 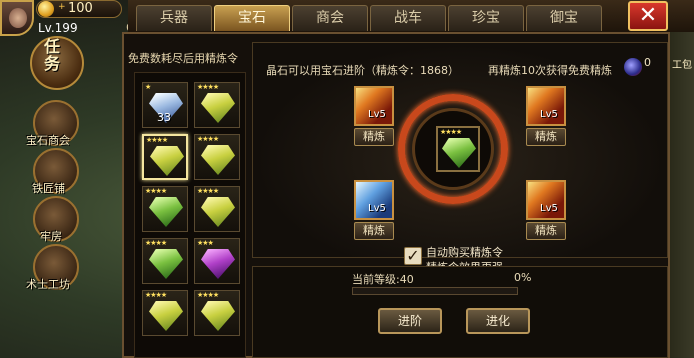 What do you see at coordinates (546, 137) in the screenshot?
I see `refine-button-top-right: 精炼` at bounding box center [546, 137].